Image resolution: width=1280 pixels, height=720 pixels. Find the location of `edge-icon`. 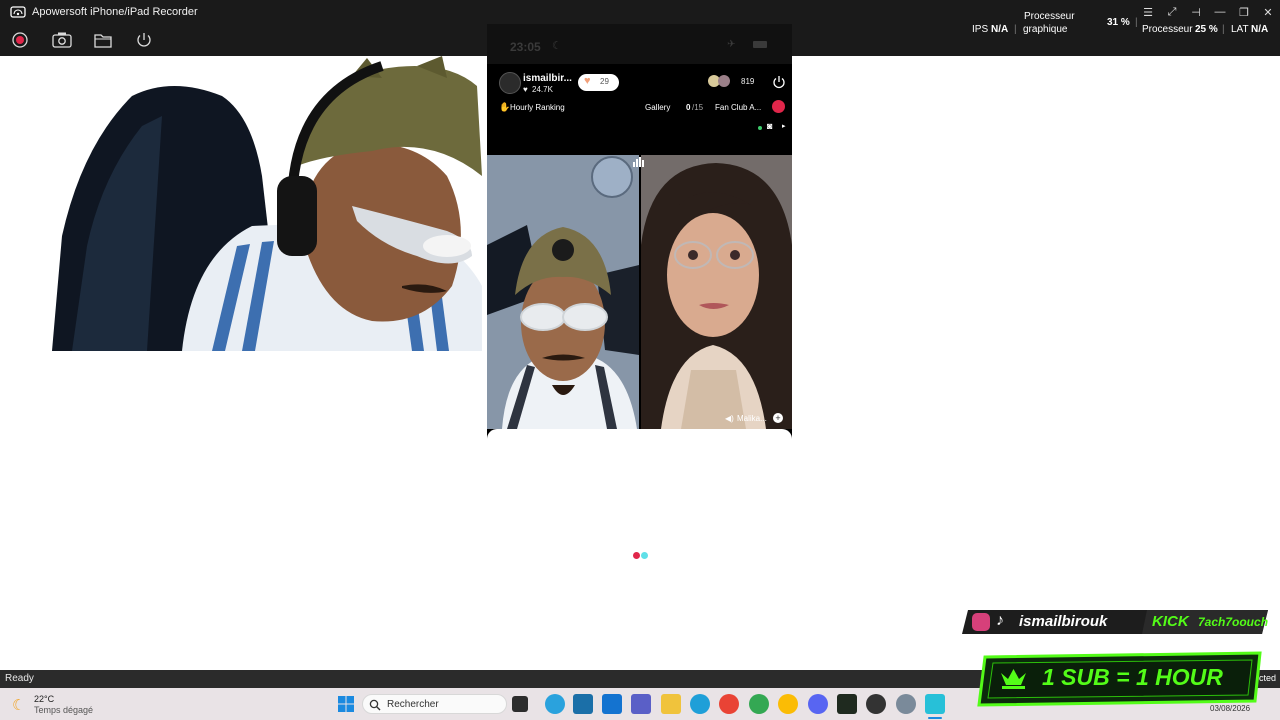

edge-icon is located at coordinates (700, 704).